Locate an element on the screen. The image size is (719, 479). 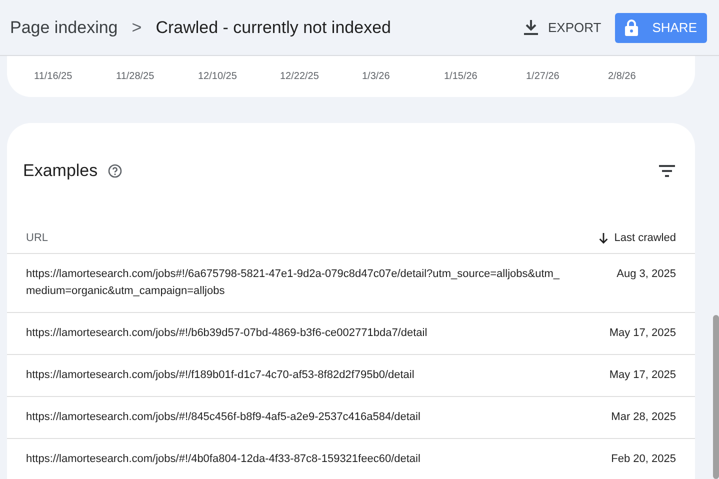
download-icon is located at coordinates (531, 28).